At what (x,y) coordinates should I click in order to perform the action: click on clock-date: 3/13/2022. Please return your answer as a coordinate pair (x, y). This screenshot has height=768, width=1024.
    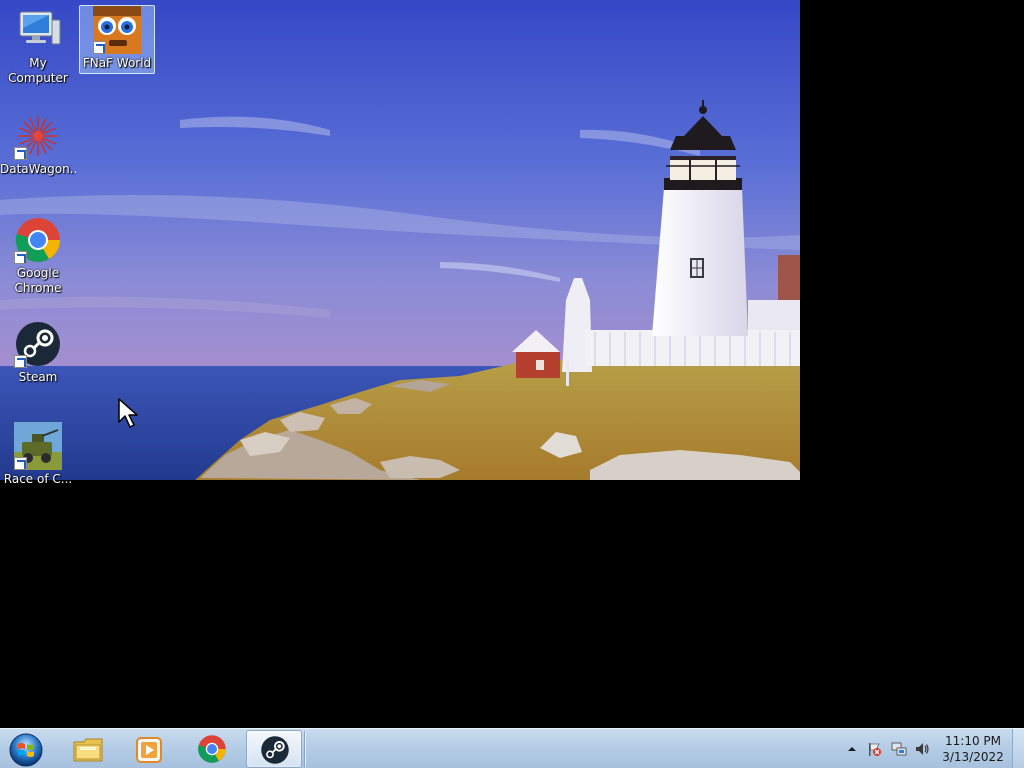
    Looking at the image, I should click on (973, 757).